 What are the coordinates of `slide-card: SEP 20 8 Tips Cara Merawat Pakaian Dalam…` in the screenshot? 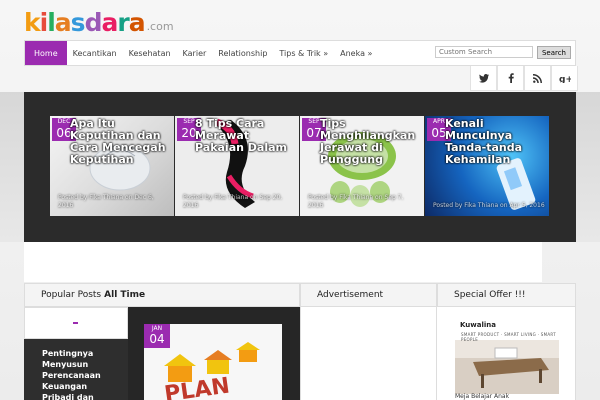 It's located at (237, 166).